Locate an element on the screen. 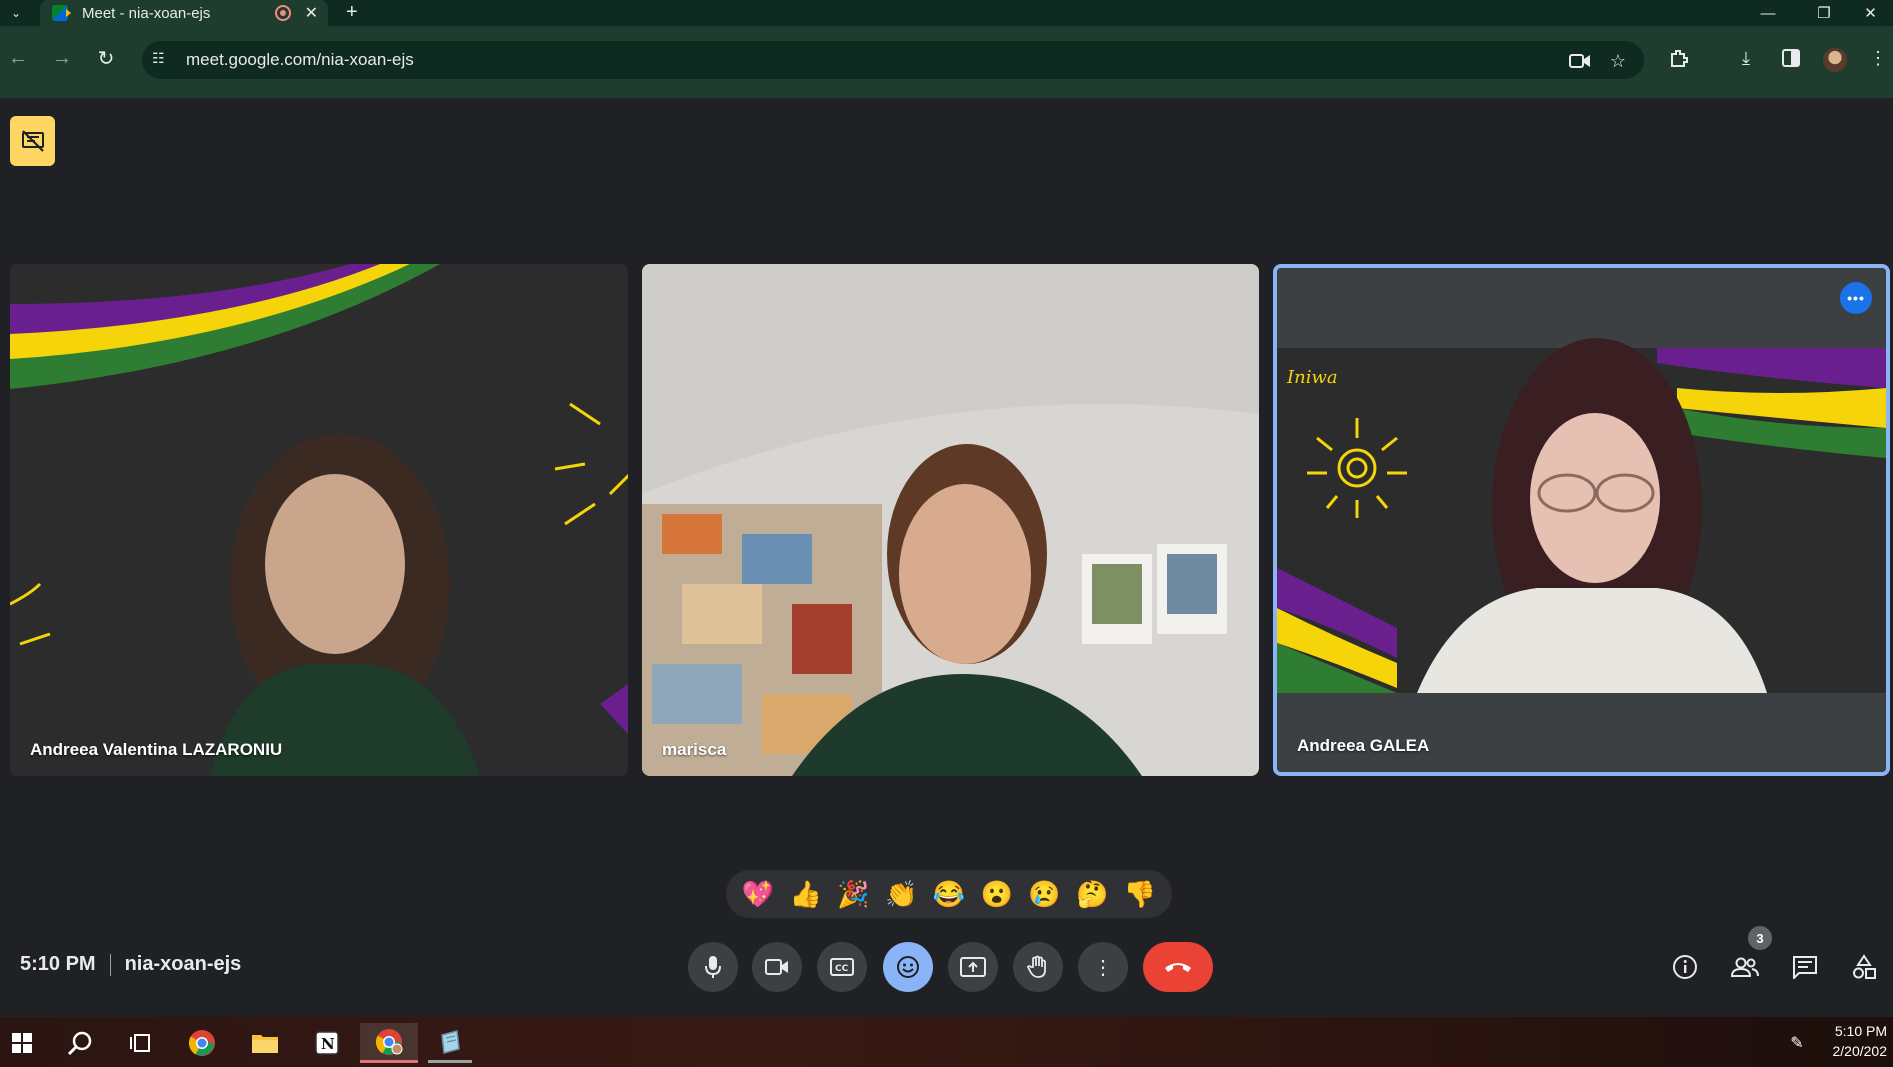 The image size is (1893, 1067). tab-strip: ⌄ Meet - nia-xoan-ejs ✕ + — ❐ ✕ is located at coordinates (946, 13).